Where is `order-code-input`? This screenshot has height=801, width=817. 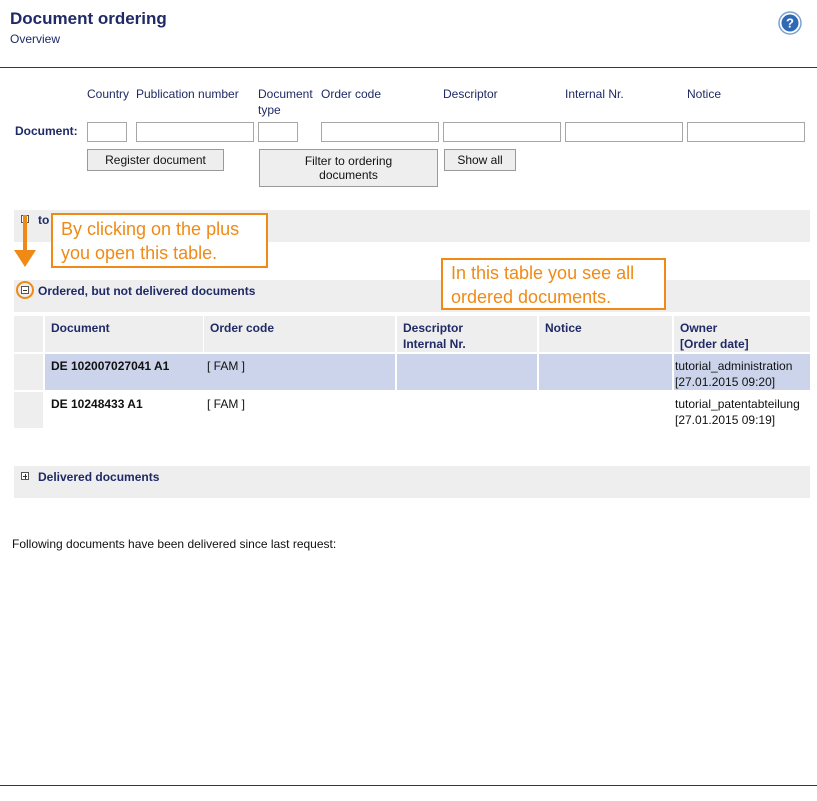
order-code-input is located at coordinates (380, 132).